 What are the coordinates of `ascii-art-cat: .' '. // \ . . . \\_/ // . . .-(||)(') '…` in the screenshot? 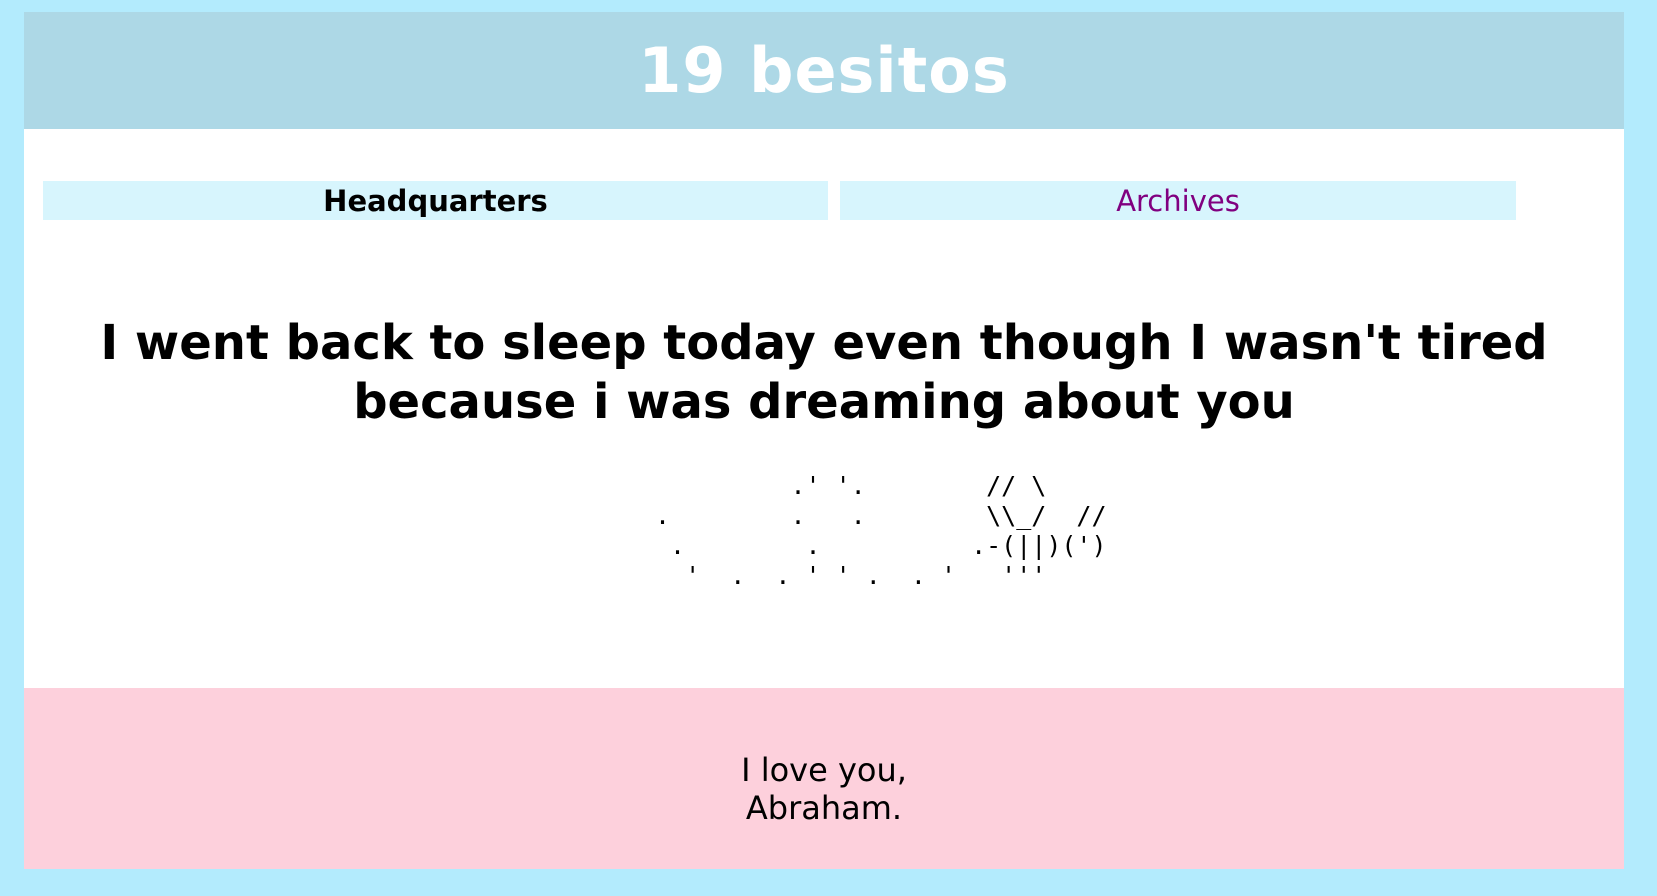 It's located at (881, 530).